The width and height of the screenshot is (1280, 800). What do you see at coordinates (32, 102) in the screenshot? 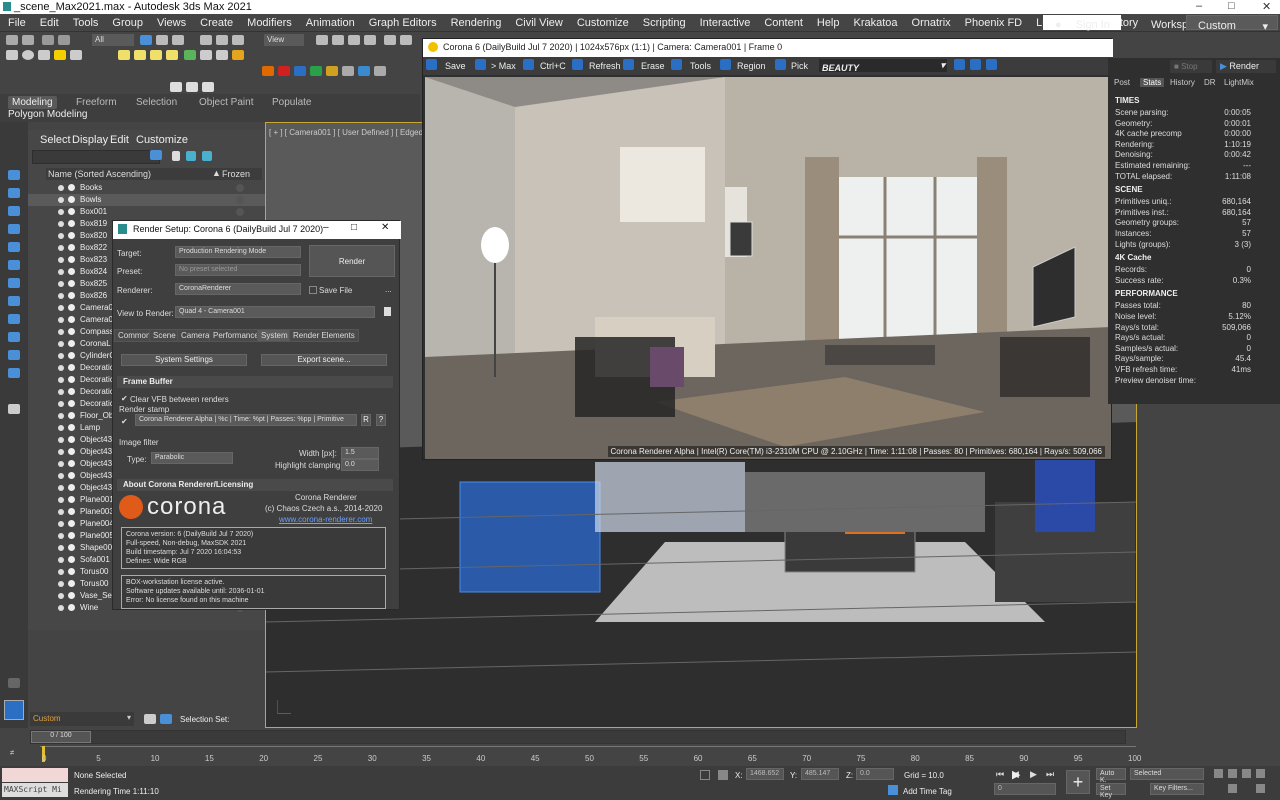
I see `tab-modeling: Modeling` at bounding box center [32, 102].